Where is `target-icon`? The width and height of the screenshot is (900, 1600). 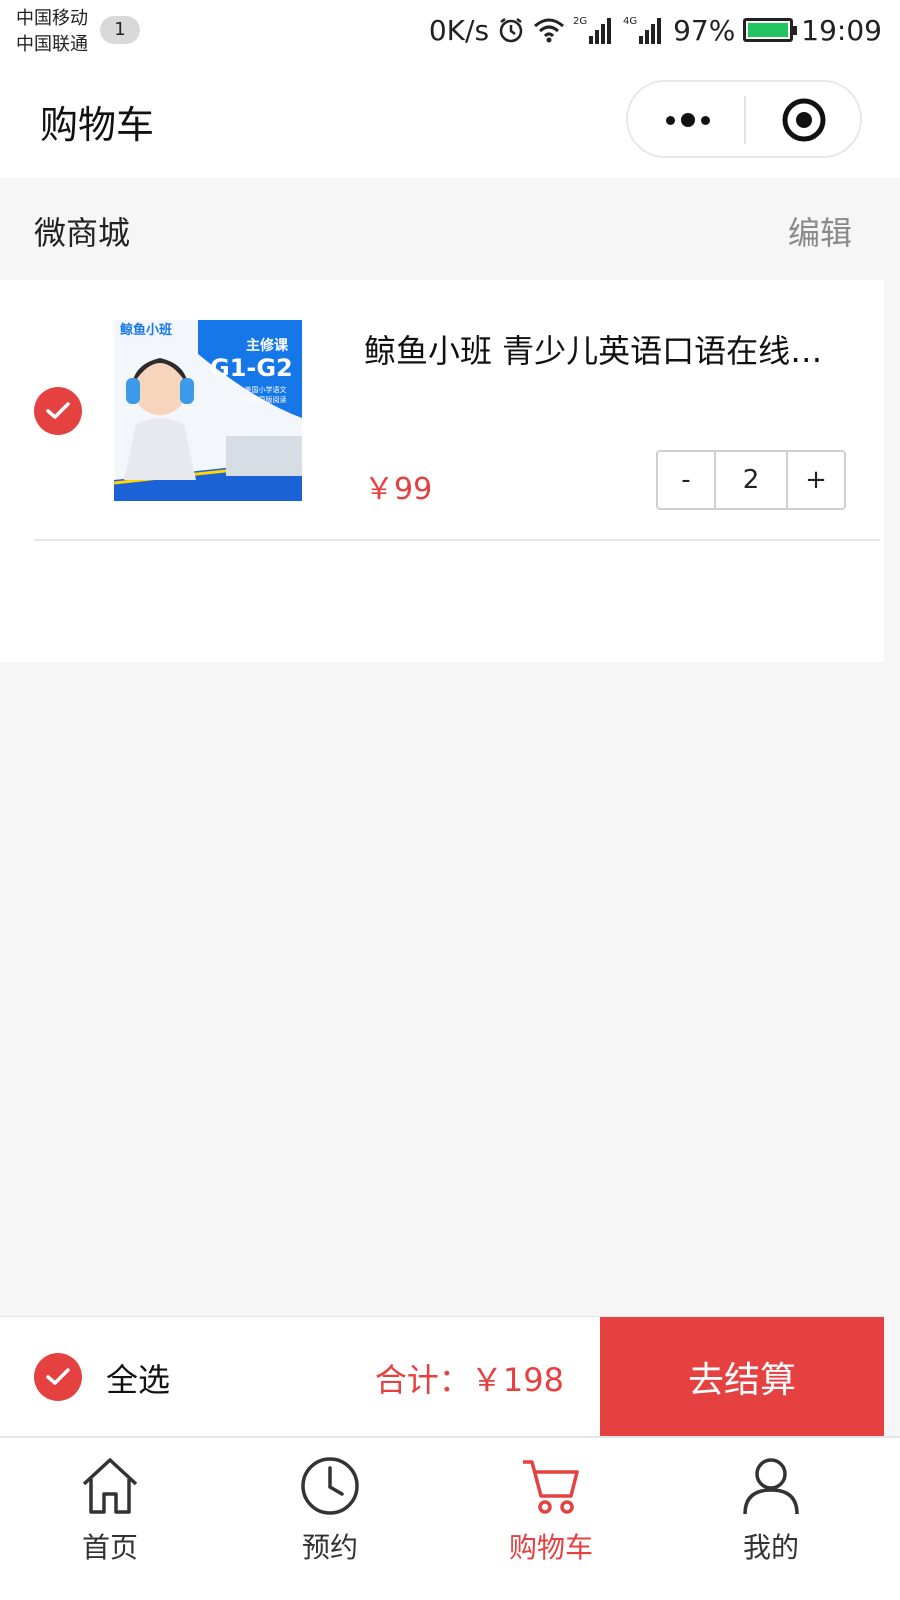 target-icon is located at coordinates (804, 120).